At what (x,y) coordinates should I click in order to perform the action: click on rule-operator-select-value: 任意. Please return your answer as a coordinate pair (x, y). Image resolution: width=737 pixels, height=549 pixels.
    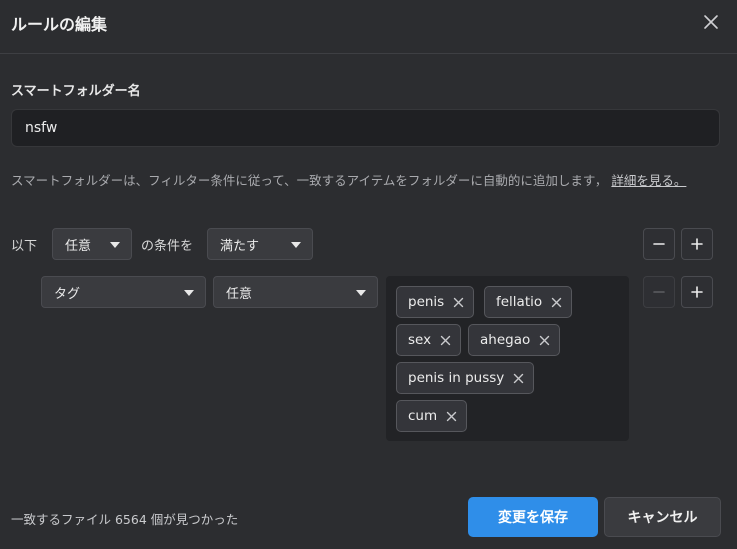
    Looking at the image, I should click on (239, 294).